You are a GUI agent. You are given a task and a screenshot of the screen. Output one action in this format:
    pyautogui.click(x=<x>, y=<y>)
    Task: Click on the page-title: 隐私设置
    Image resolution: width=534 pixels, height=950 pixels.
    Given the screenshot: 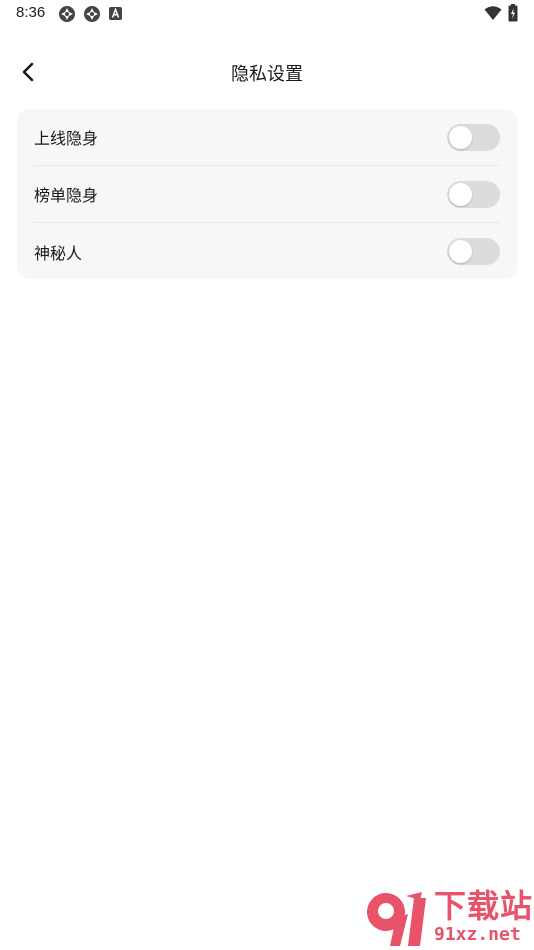 What is the action you would take?
    pyautogui.click(x=267, y=74)
    